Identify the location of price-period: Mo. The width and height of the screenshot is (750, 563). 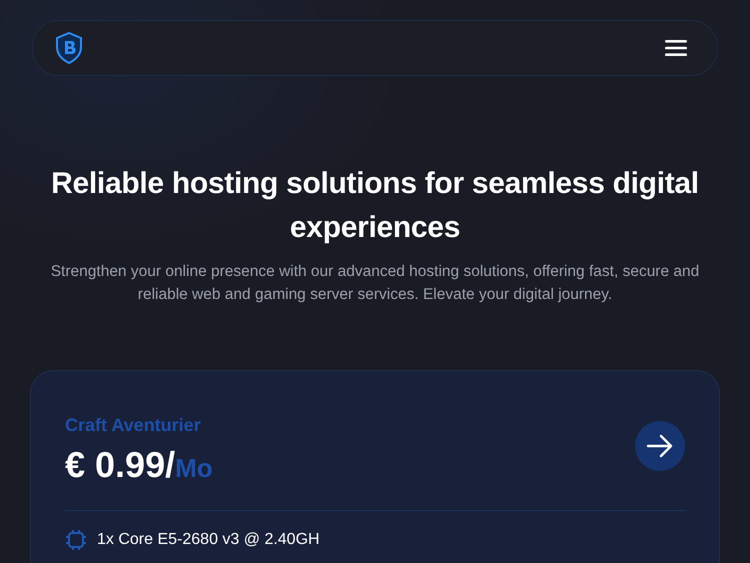
(194, 468).